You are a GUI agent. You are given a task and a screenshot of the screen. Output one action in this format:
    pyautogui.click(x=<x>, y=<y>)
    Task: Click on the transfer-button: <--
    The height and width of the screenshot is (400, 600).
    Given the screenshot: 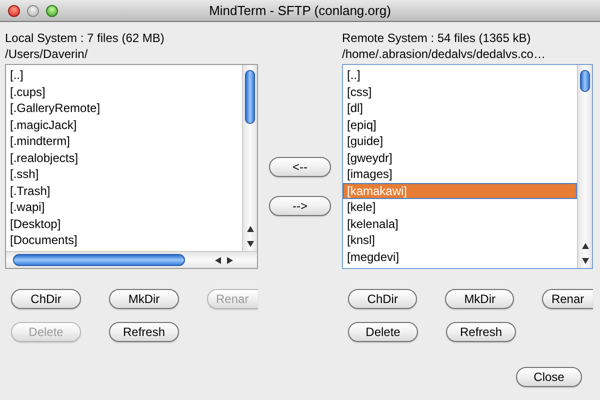 What is the action you would take?
    pyautogui.click(x=300, y=167)
    